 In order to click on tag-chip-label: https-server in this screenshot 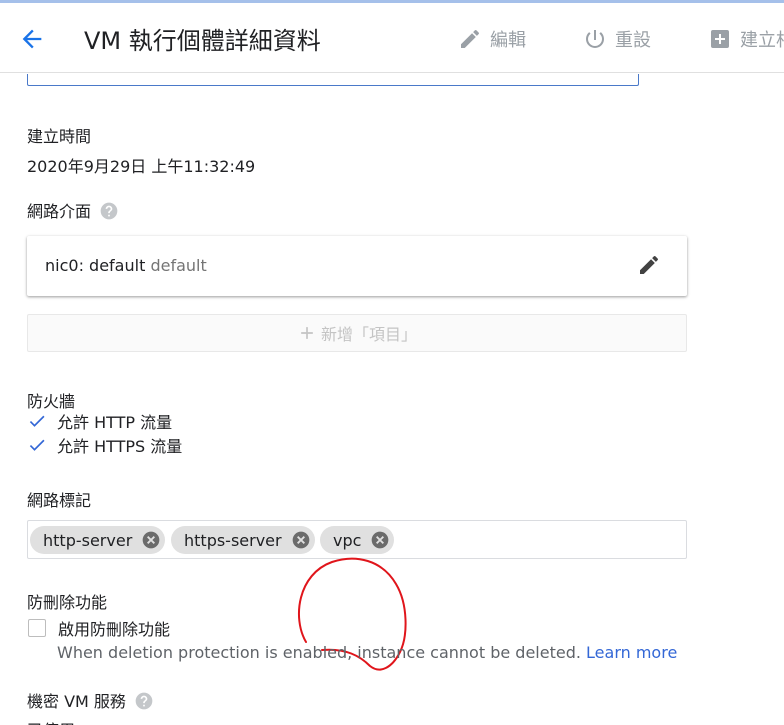, I will do `click(233, 540)`.